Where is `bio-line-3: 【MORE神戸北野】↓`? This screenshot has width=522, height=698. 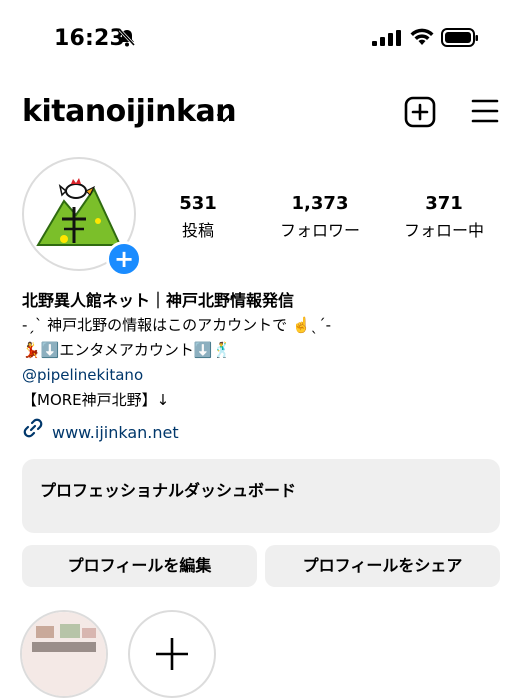 bio-line-3: 【MORE神戸北野】↓ is located at coordinates (96, 400).